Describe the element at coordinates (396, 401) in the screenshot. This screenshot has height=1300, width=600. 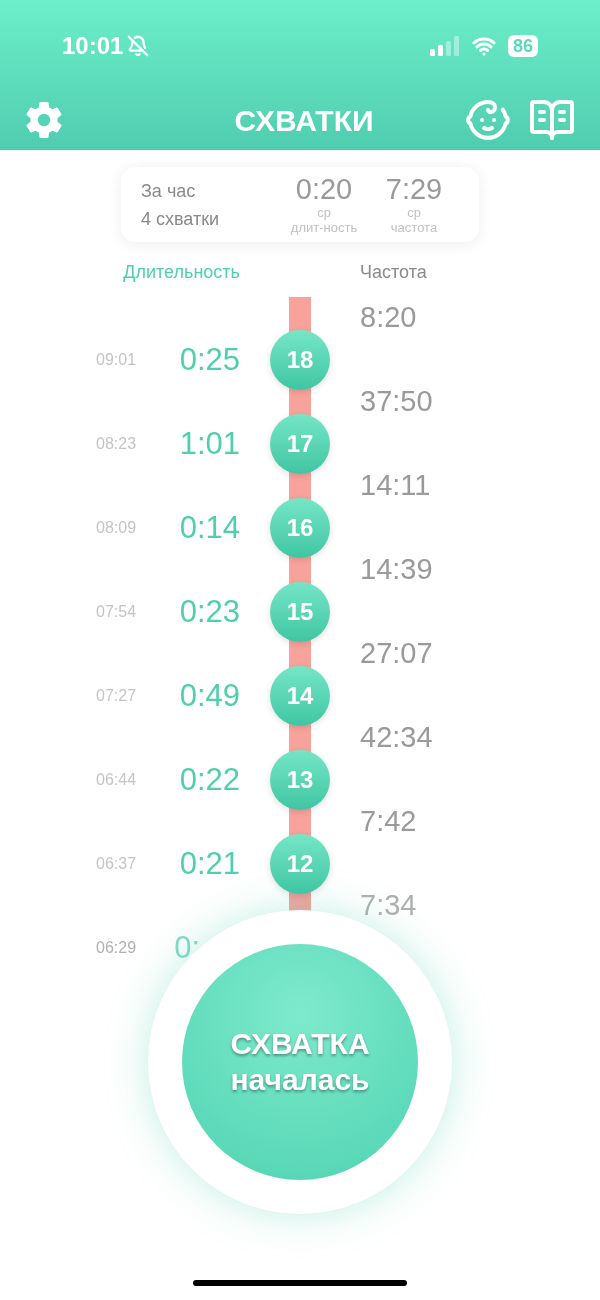
I see `frequency-value: 37:50` at that location.